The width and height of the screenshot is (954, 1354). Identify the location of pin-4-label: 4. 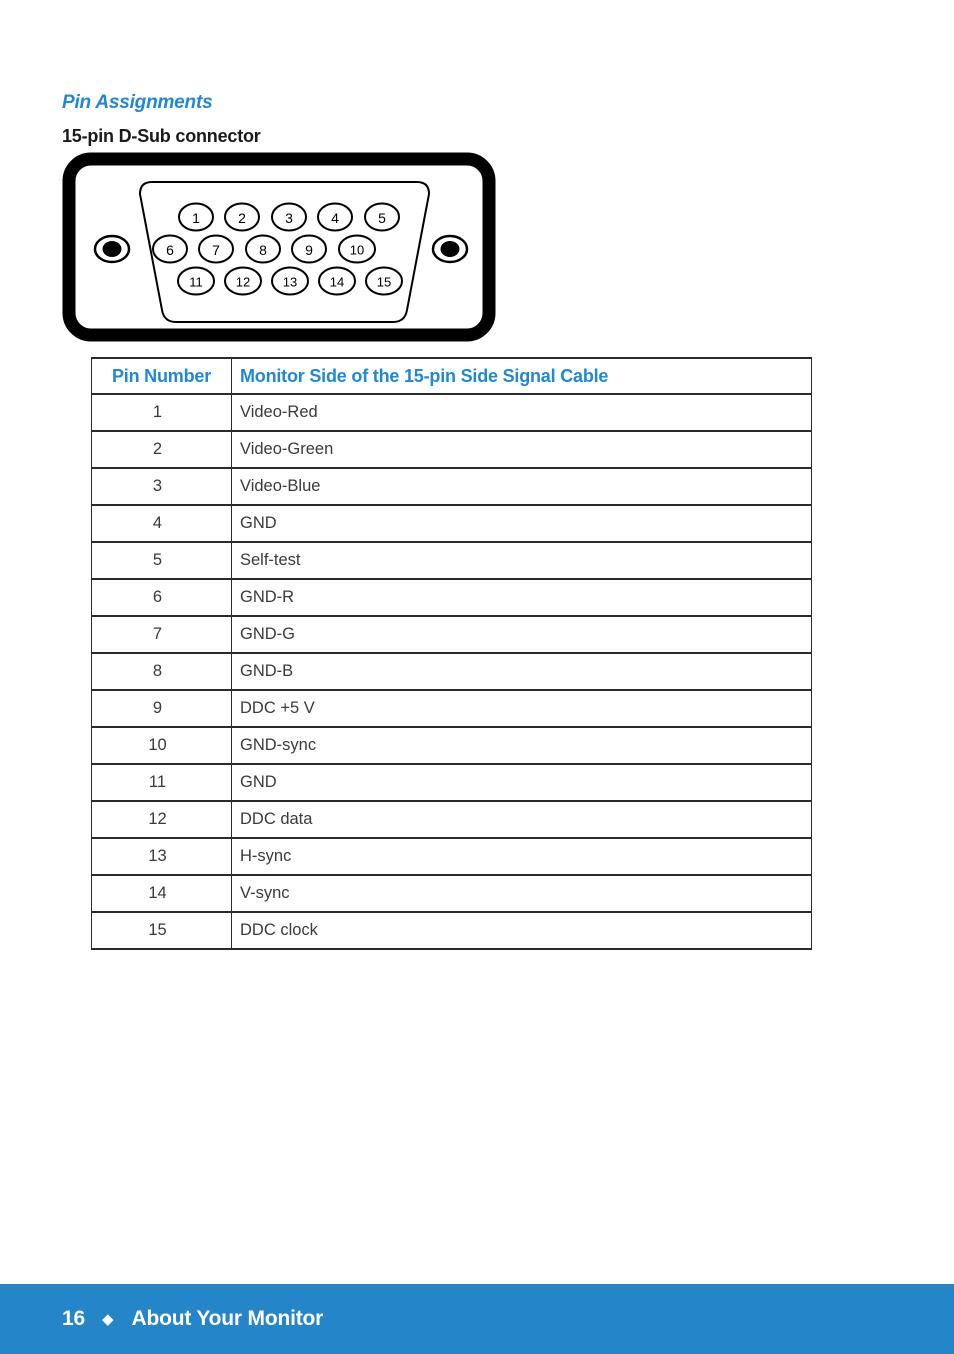
(335, 218).